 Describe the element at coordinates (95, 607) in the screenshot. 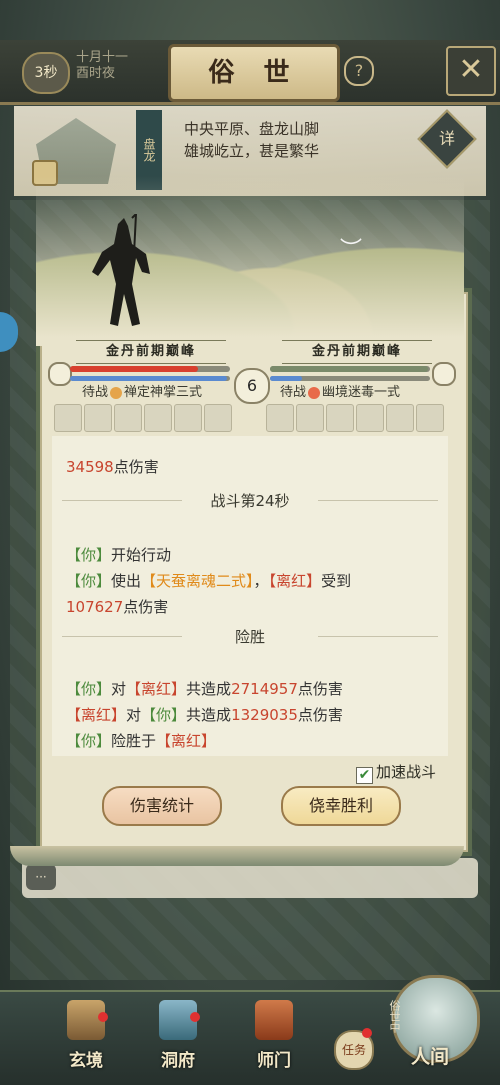

I see `damage-value: 107627` at that location.